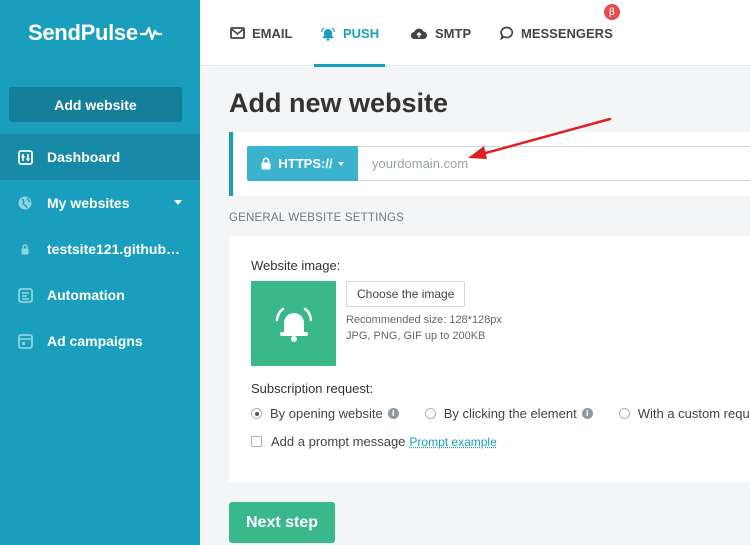  I want to click on subscription-label: Subscription request:, so click(312, 388).